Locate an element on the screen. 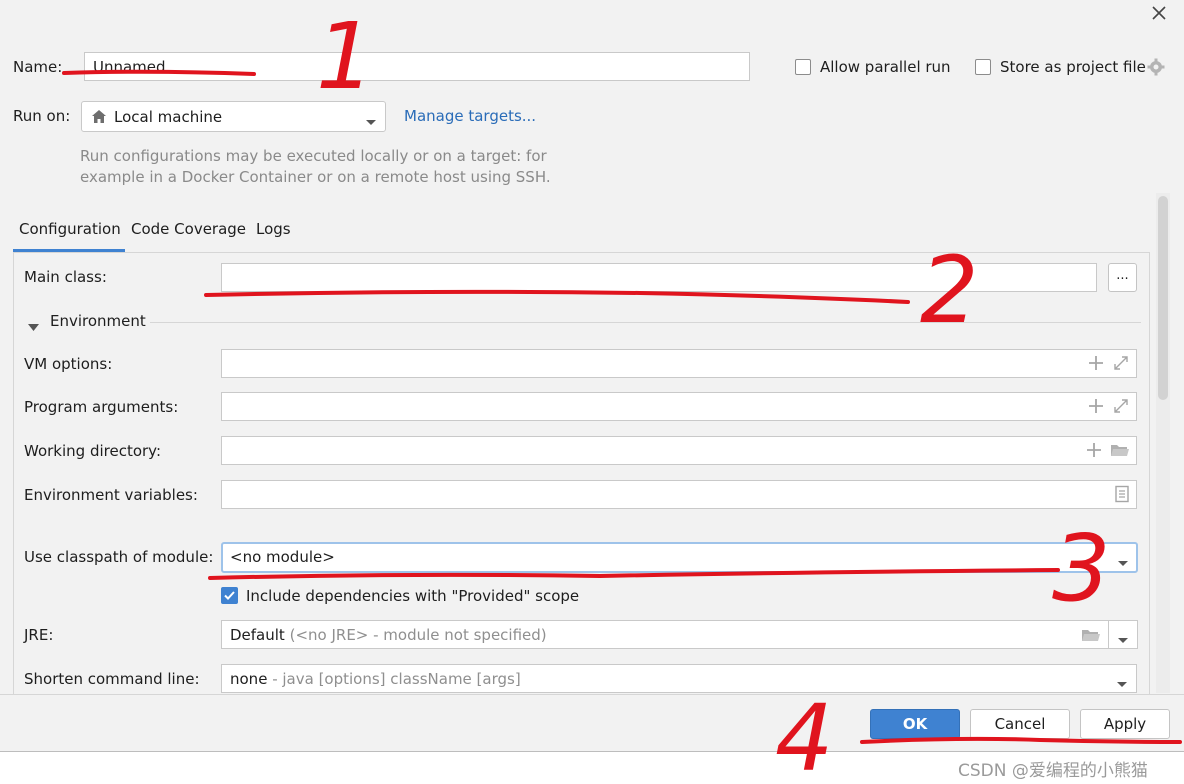  tab-configuration: Configuration is located at coordinates (70, 229).